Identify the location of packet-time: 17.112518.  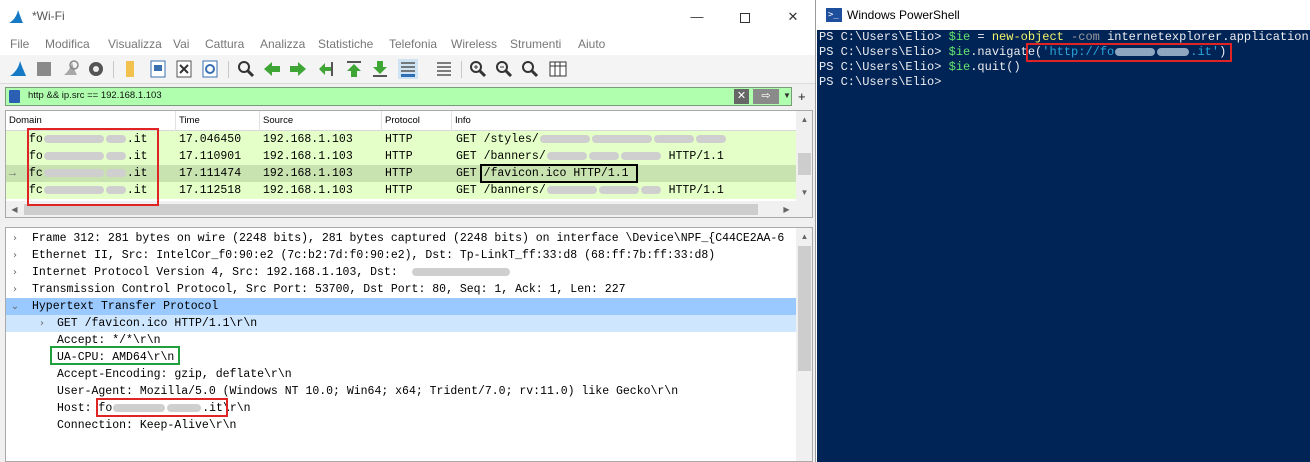
(210, 190).